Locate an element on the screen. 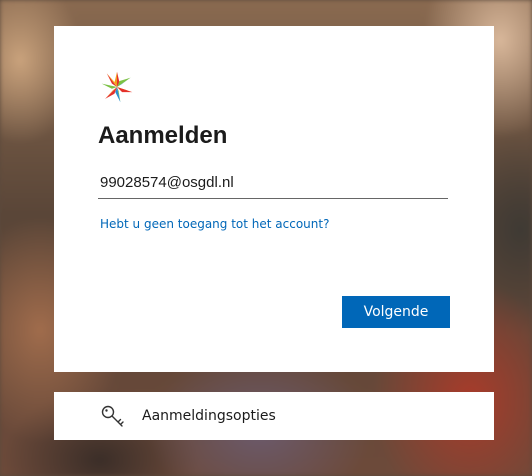  signin-options-button: Aanmeldingsopties is located at coordinates (274, 416).